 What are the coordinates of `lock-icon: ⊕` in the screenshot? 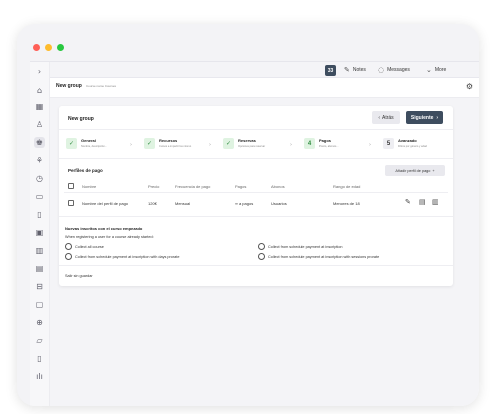 It's located at (39, 322).